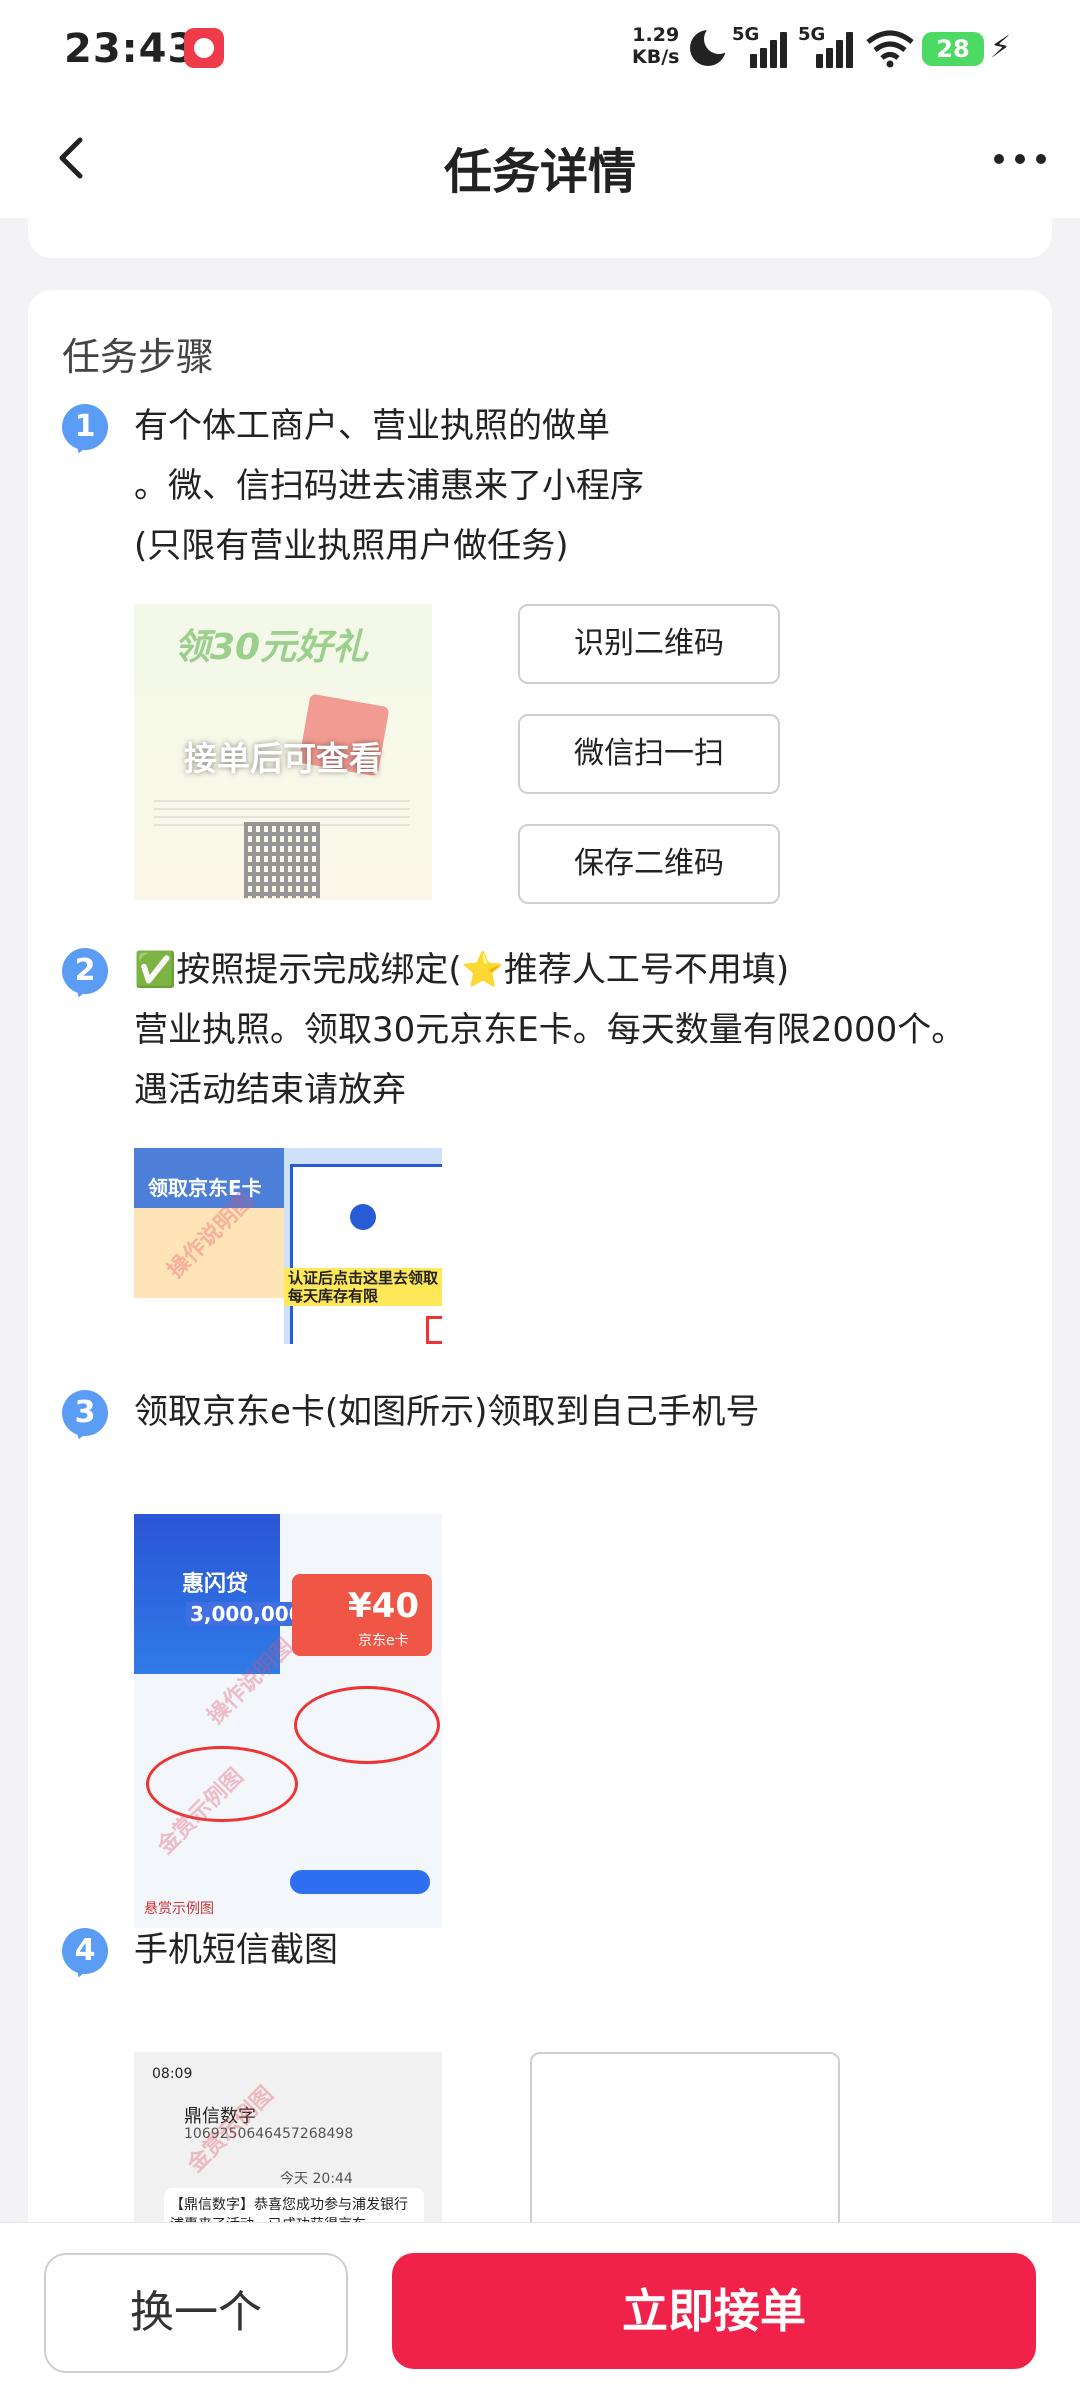 Image resolution: width=1080 pixels, height=2401 pixels. I want to click on jd-ecard: ¥40 京东e卡, so click(362, 1615).